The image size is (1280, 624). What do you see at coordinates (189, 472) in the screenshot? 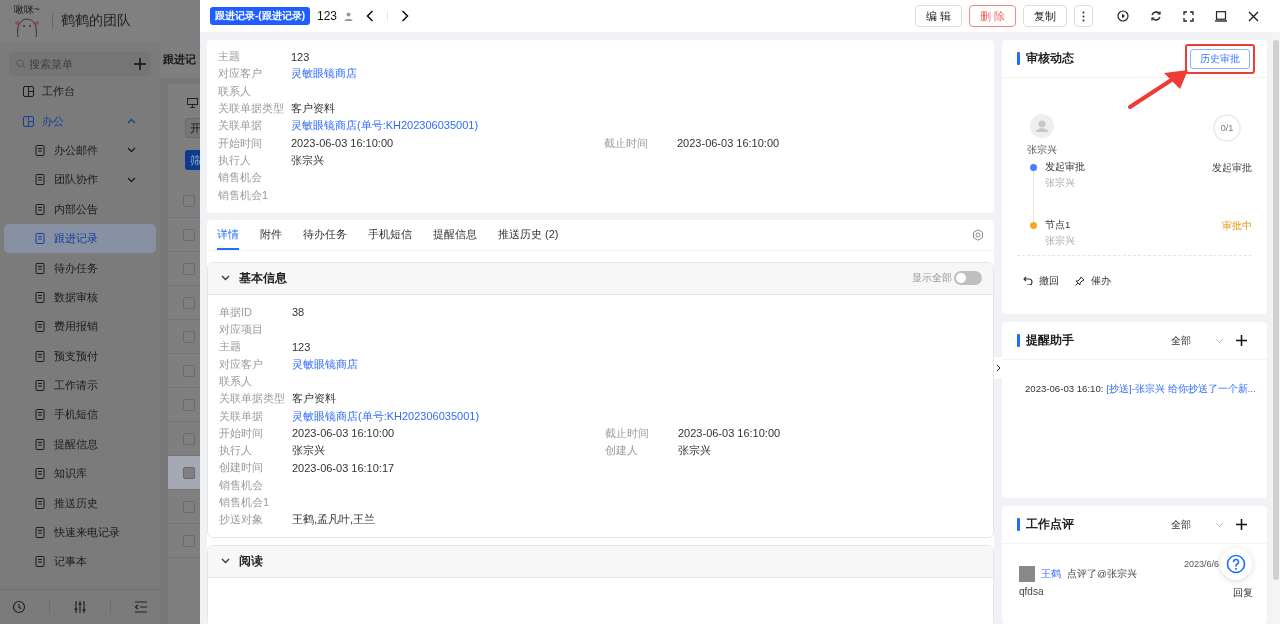
I see `row-checkbox` at bounding box center [189, 472].